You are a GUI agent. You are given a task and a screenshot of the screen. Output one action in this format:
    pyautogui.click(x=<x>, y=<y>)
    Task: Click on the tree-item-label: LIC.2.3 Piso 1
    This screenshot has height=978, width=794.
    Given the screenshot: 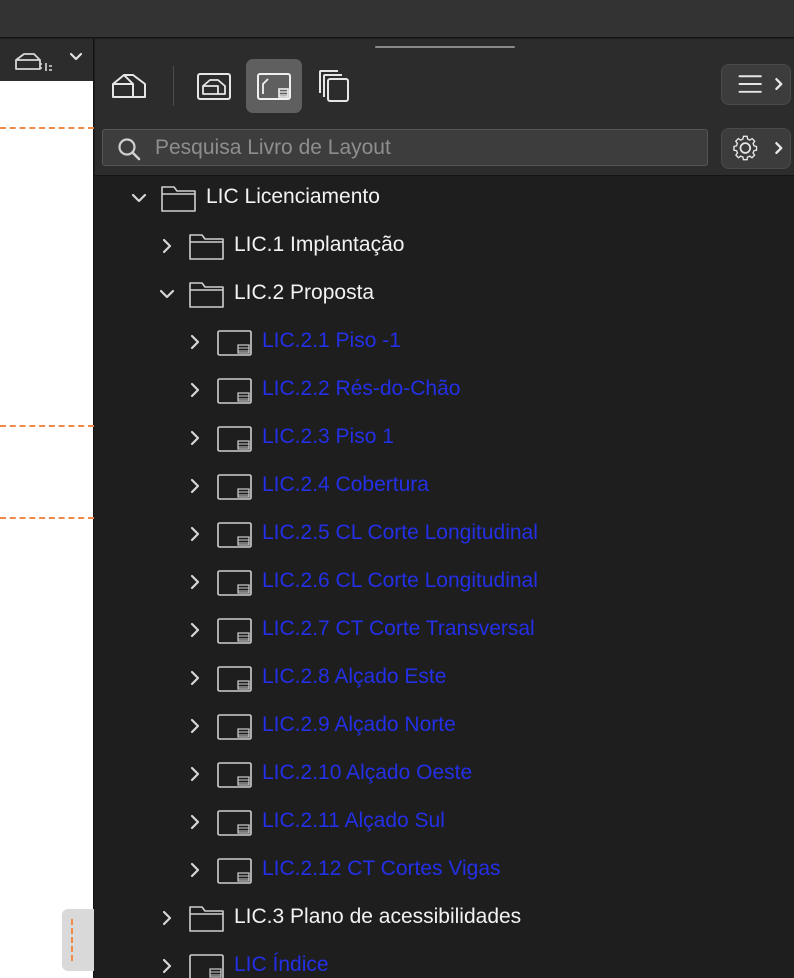 What is the action you would take?
    pyautogui.click(x=328, y=436)
    